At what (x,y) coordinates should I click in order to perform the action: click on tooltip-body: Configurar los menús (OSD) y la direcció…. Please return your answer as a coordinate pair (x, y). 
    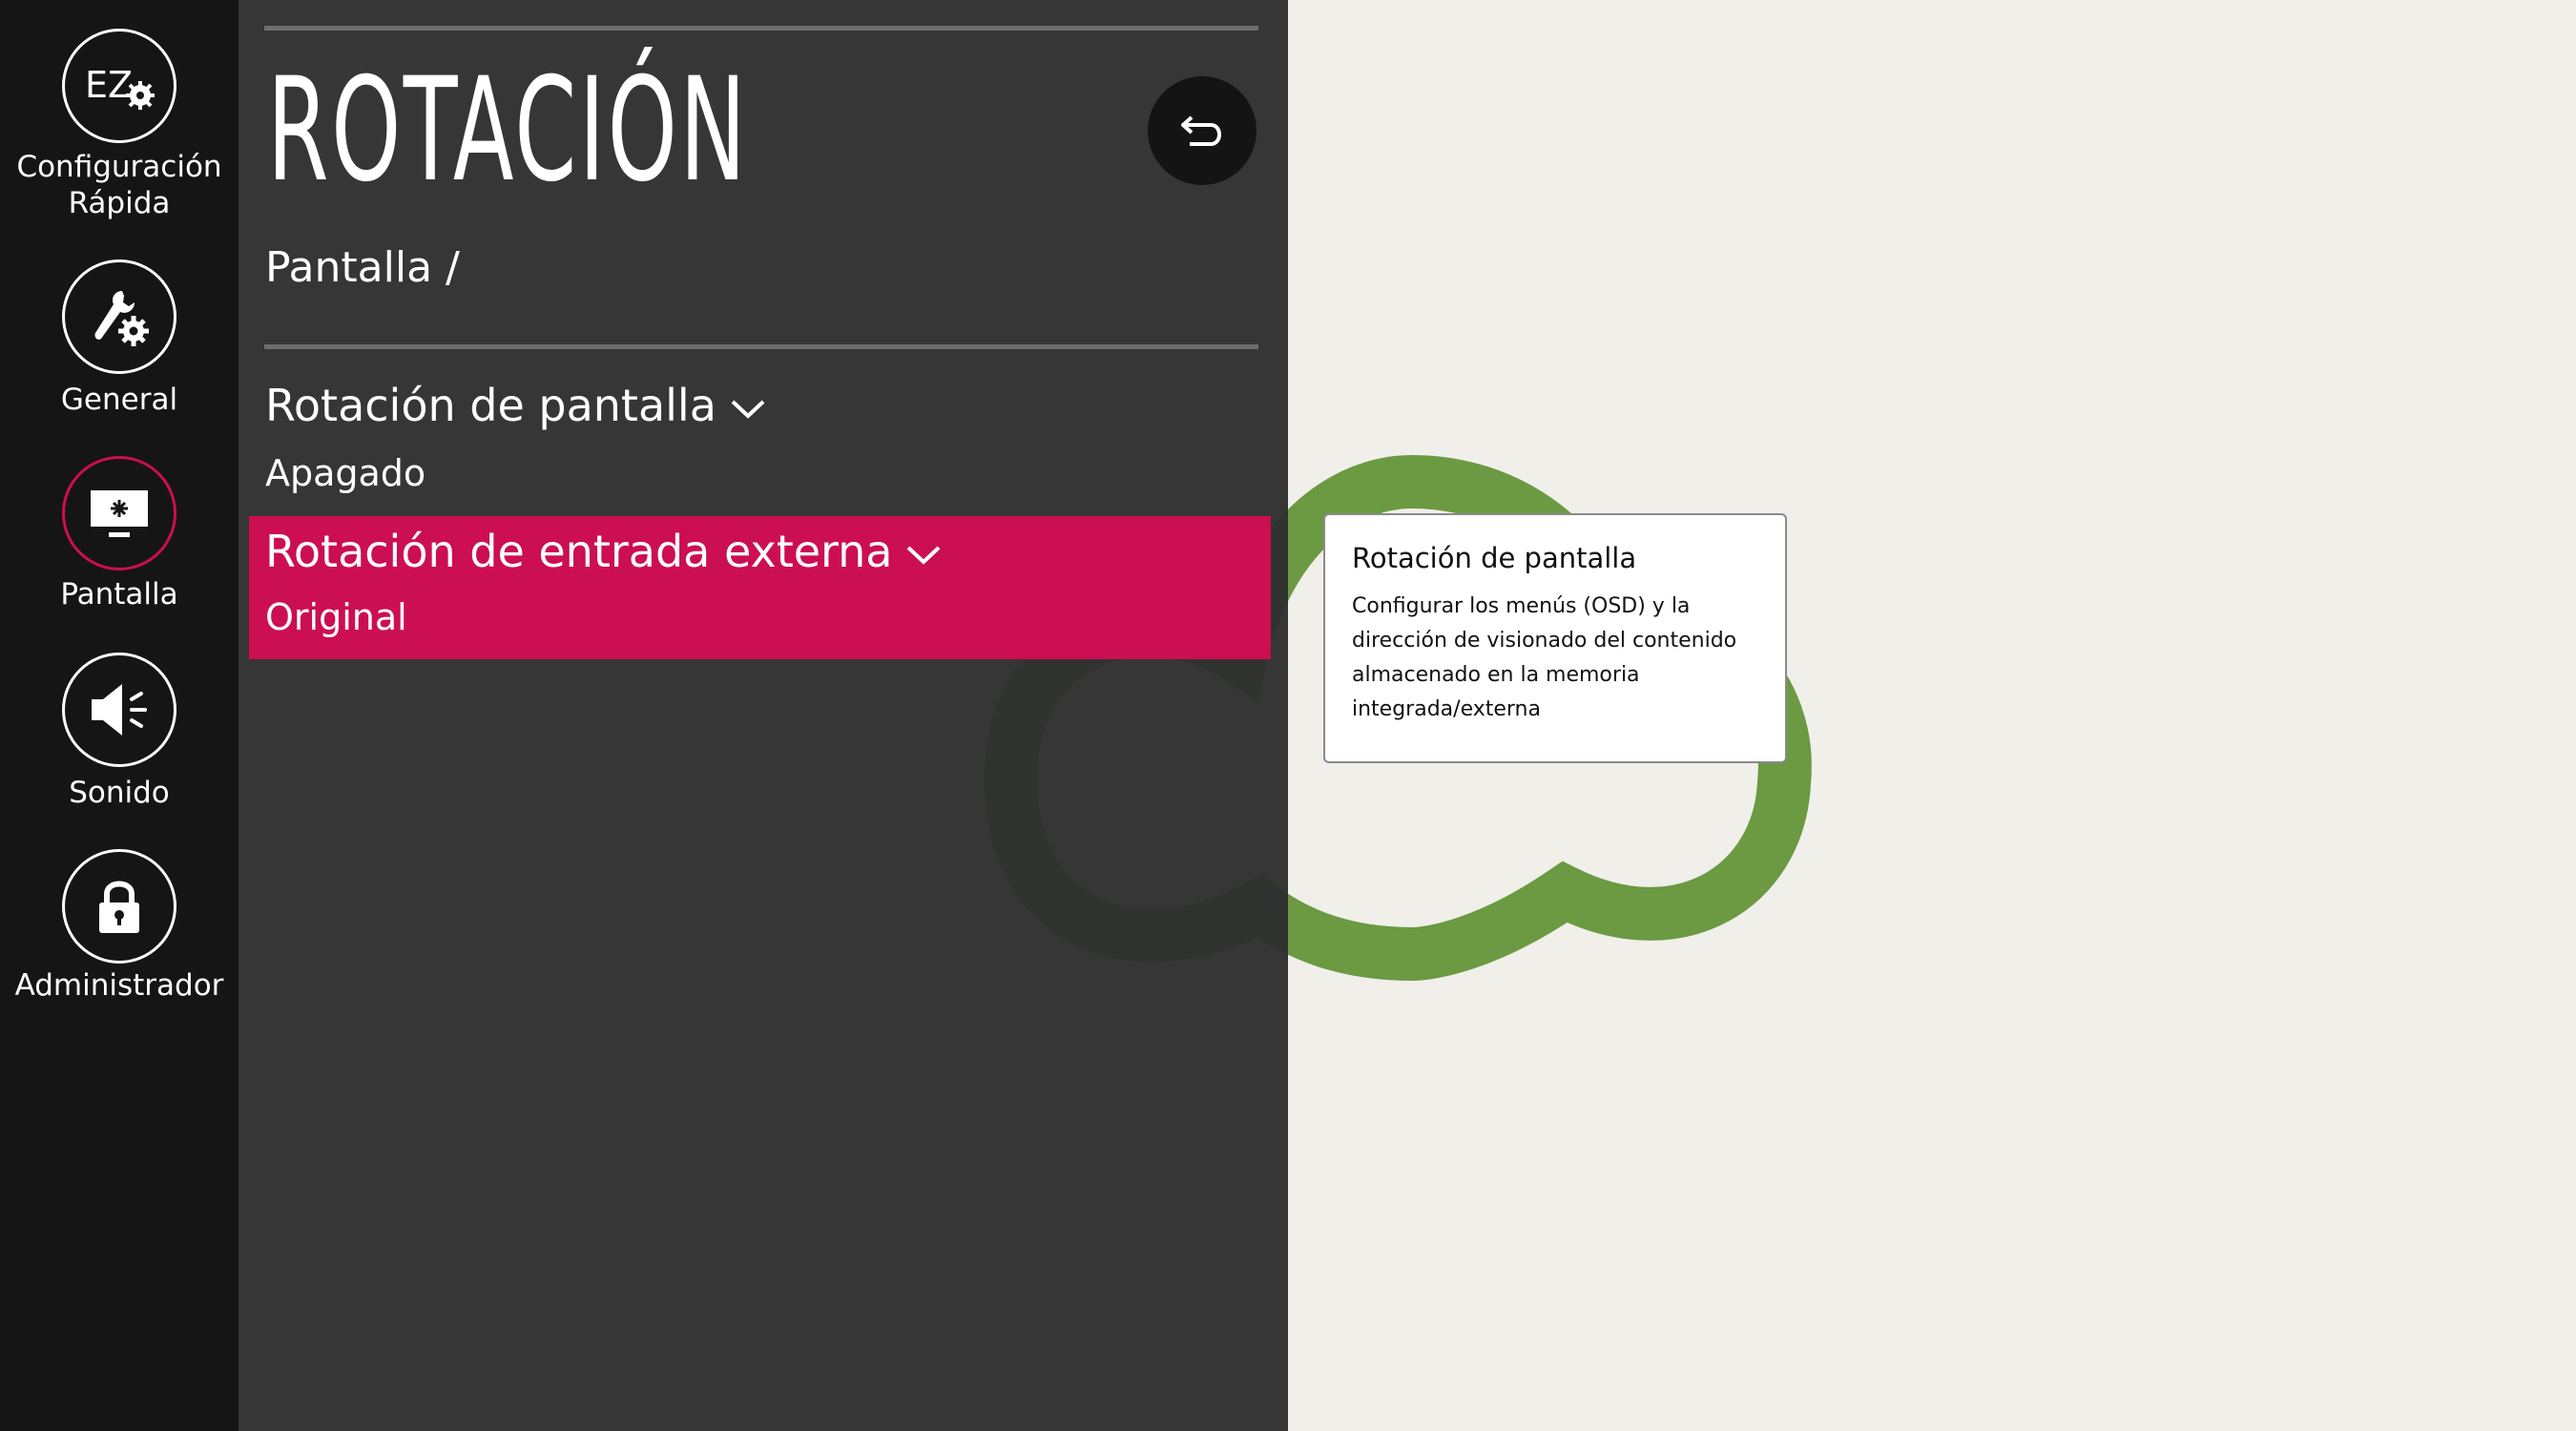
    Looking at the image, I should click on (1544, 657).